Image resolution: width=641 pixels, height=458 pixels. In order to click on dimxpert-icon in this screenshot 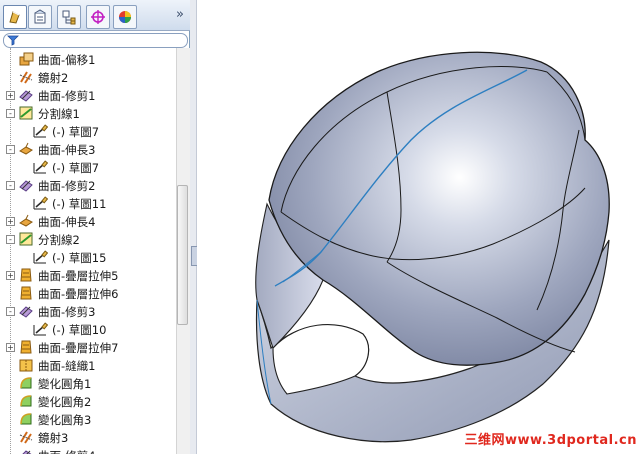, I will do `click(98, 17)`.